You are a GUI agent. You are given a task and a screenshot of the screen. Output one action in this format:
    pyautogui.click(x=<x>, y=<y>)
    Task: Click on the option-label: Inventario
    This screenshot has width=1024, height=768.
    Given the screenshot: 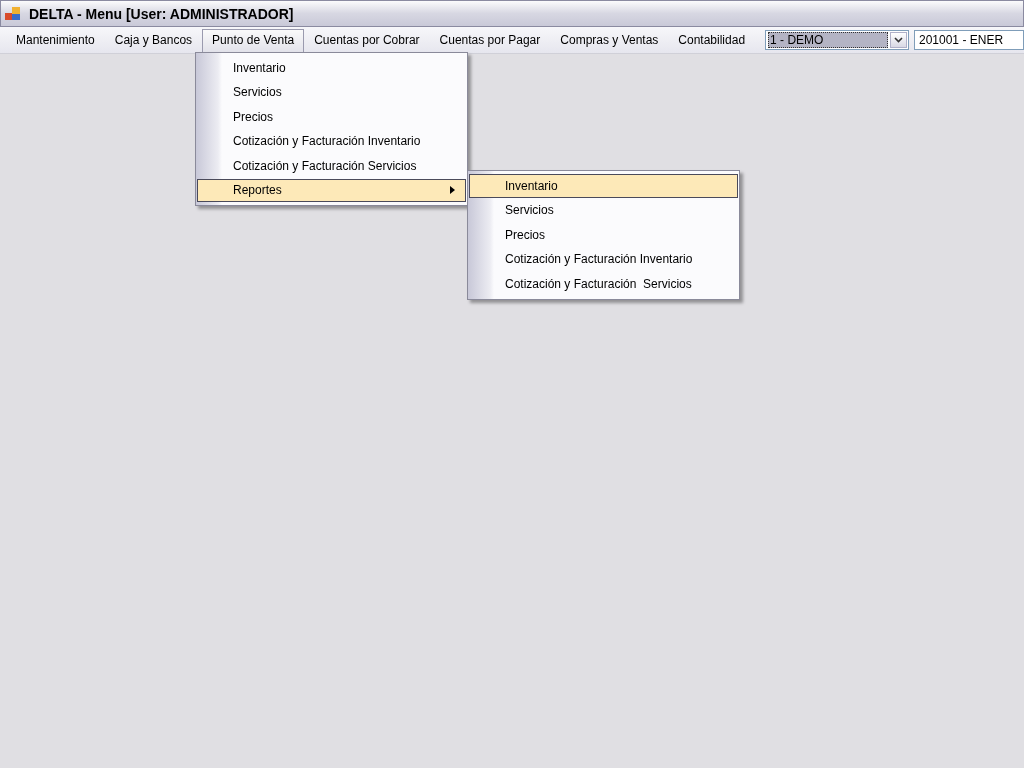 What is the action you would take?
    pyautogui.click(x=259, y=67)
    